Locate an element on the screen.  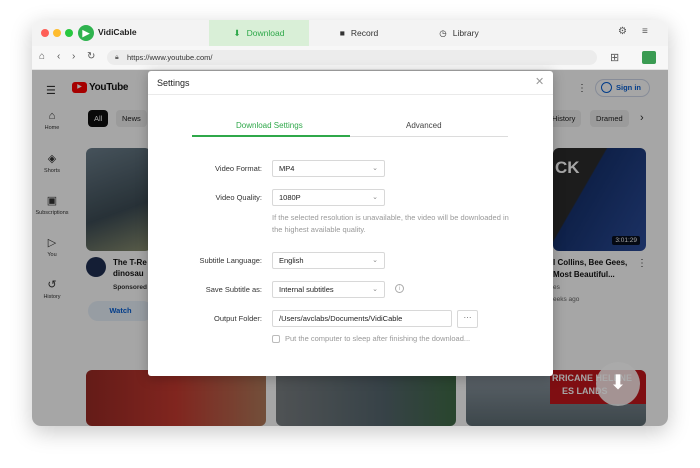
tab-advanced: Advanced is located at coordinates (424, 125).